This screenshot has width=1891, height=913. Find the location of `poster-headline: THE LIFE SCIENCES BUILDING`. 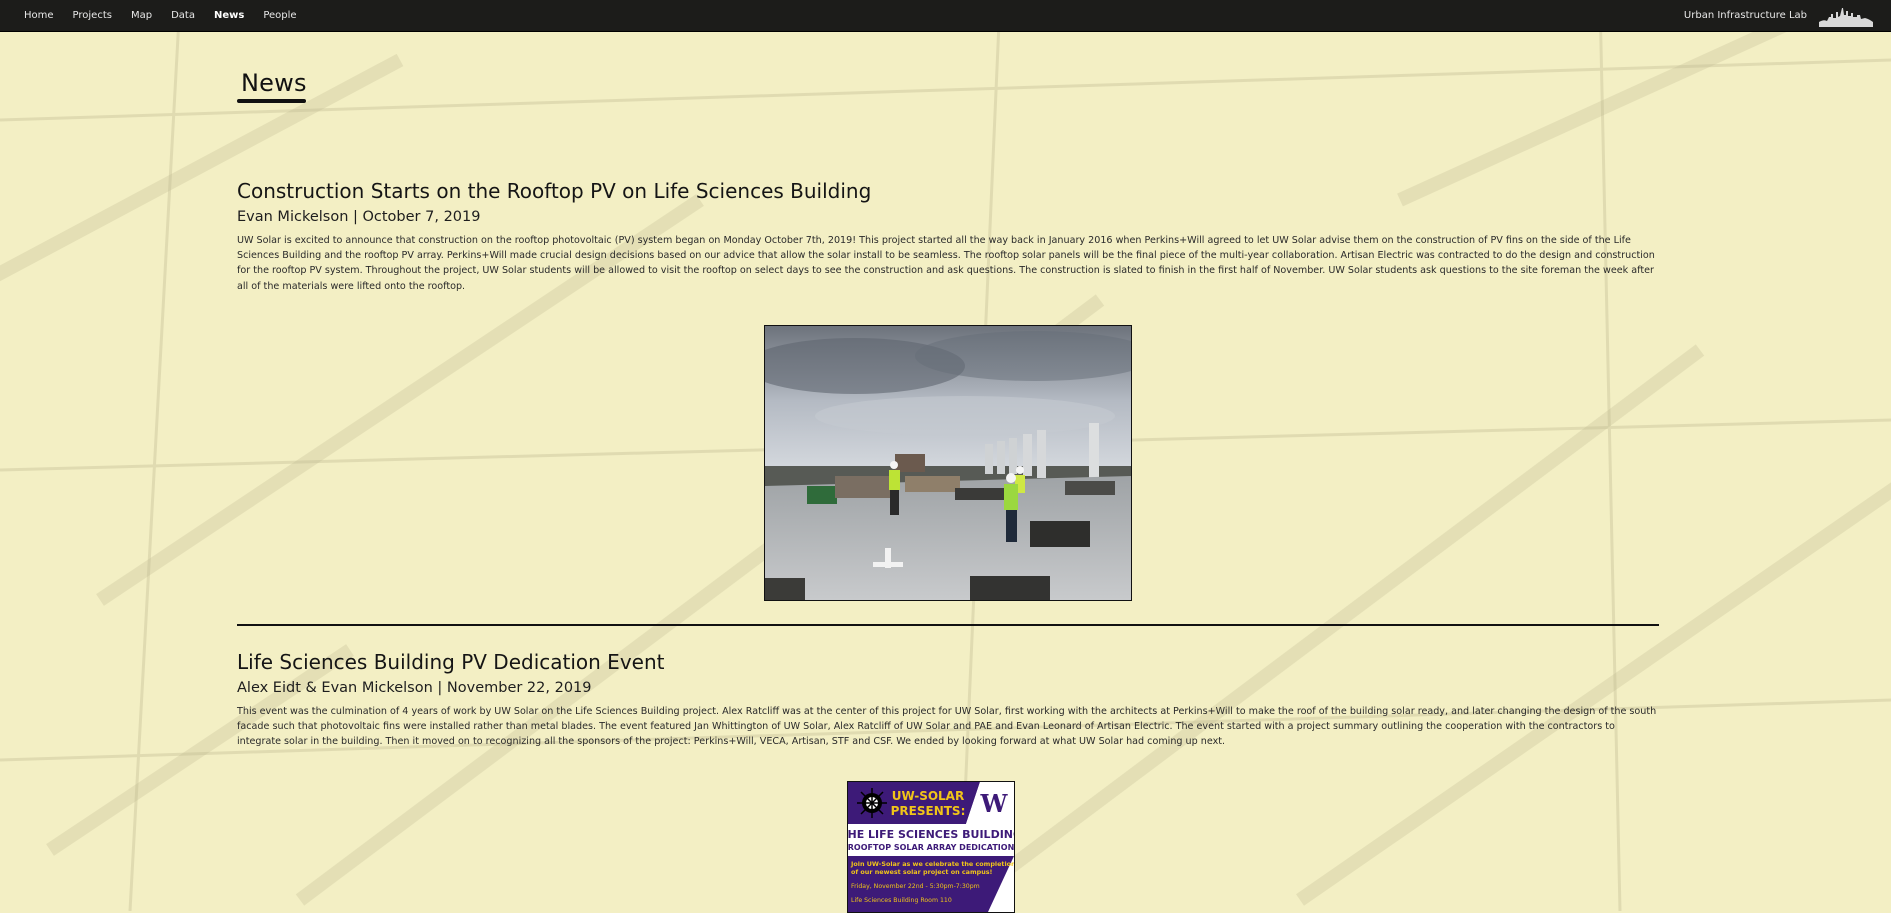

poster-headline: THE LIFE SCIENCES BUILDING is located at coordinates (931, 834).